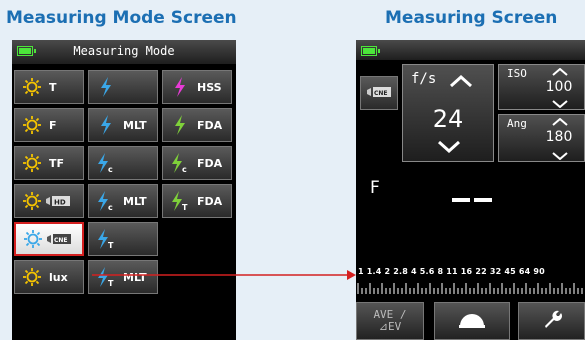 Image resolution: width=585 pixels, height=340 pixels. What do you see at coordinates (559, 137) in the screenshot?
I see `angle-value: 180` at bounding box center [559, 137].